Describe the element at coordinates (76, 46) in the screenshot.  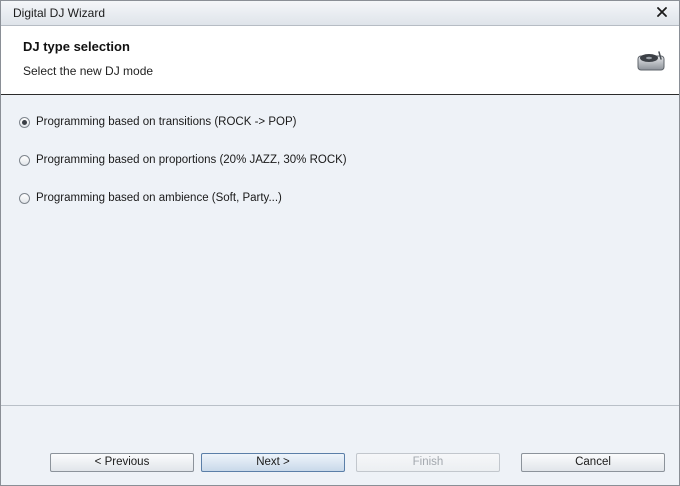
I see `page-title: DJ type selection` at that location.